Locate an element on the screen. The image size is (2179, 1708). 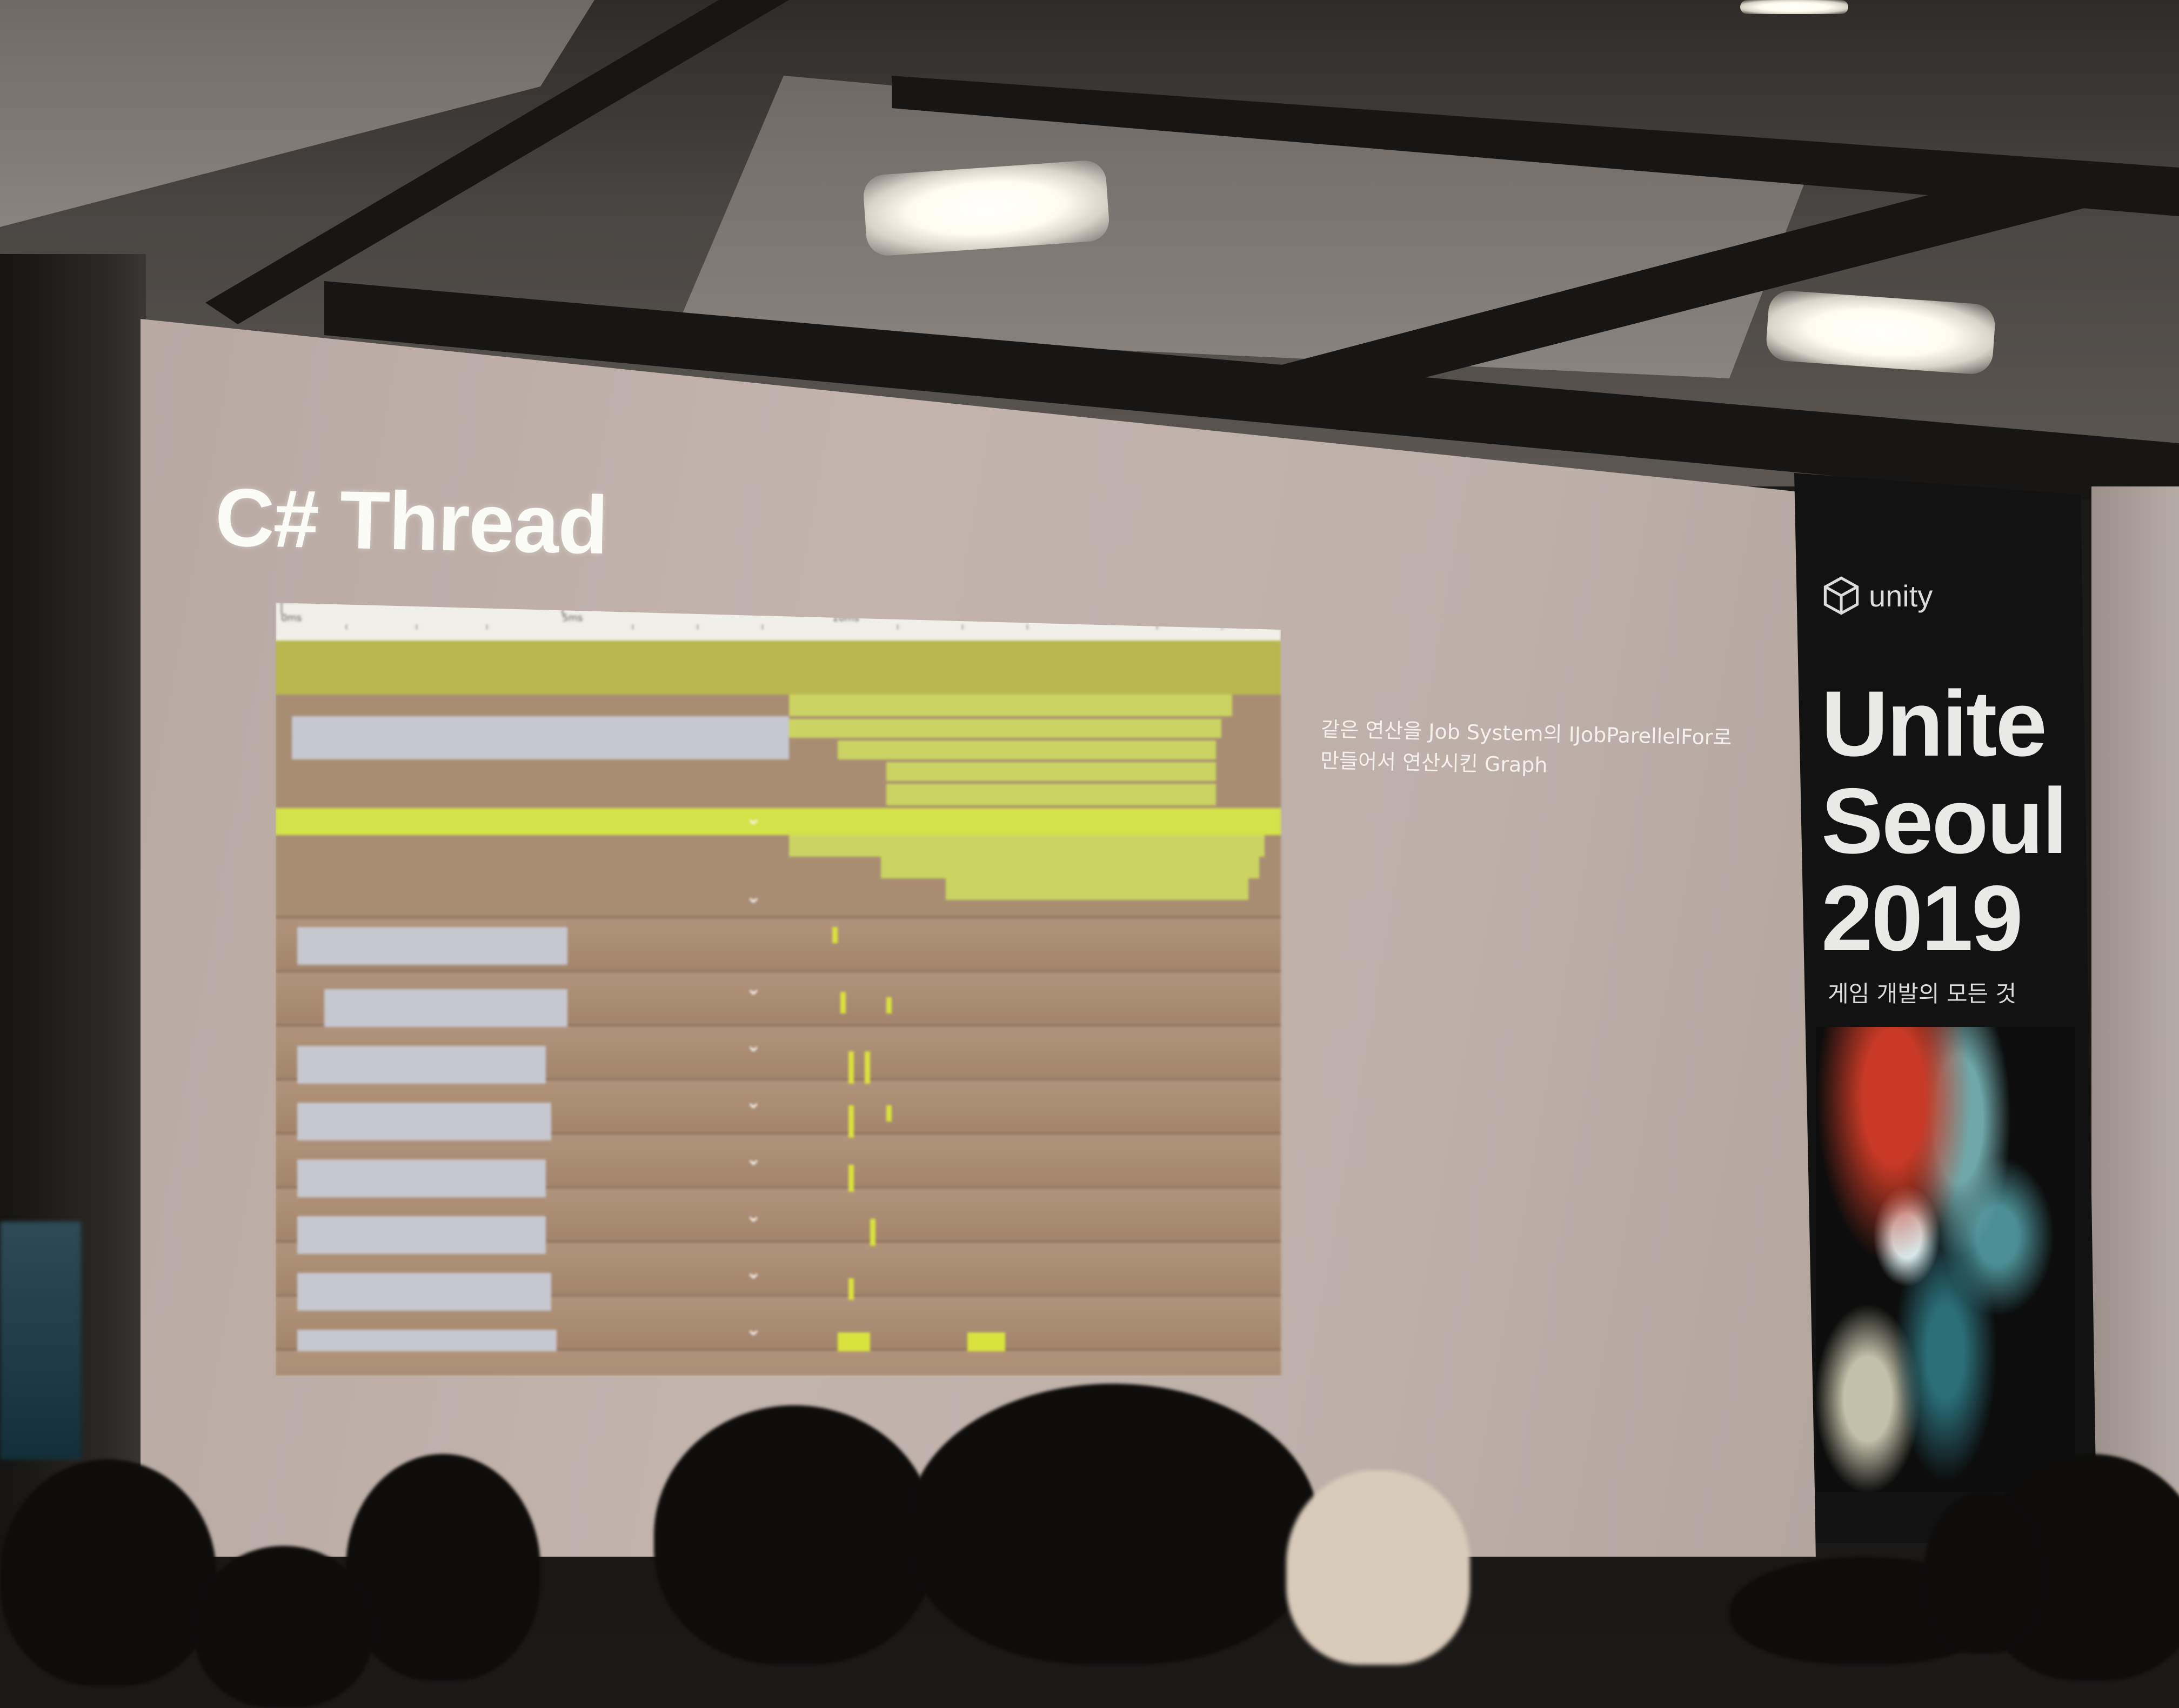
profiler-worker-row is located at coordinates (779, 1362).